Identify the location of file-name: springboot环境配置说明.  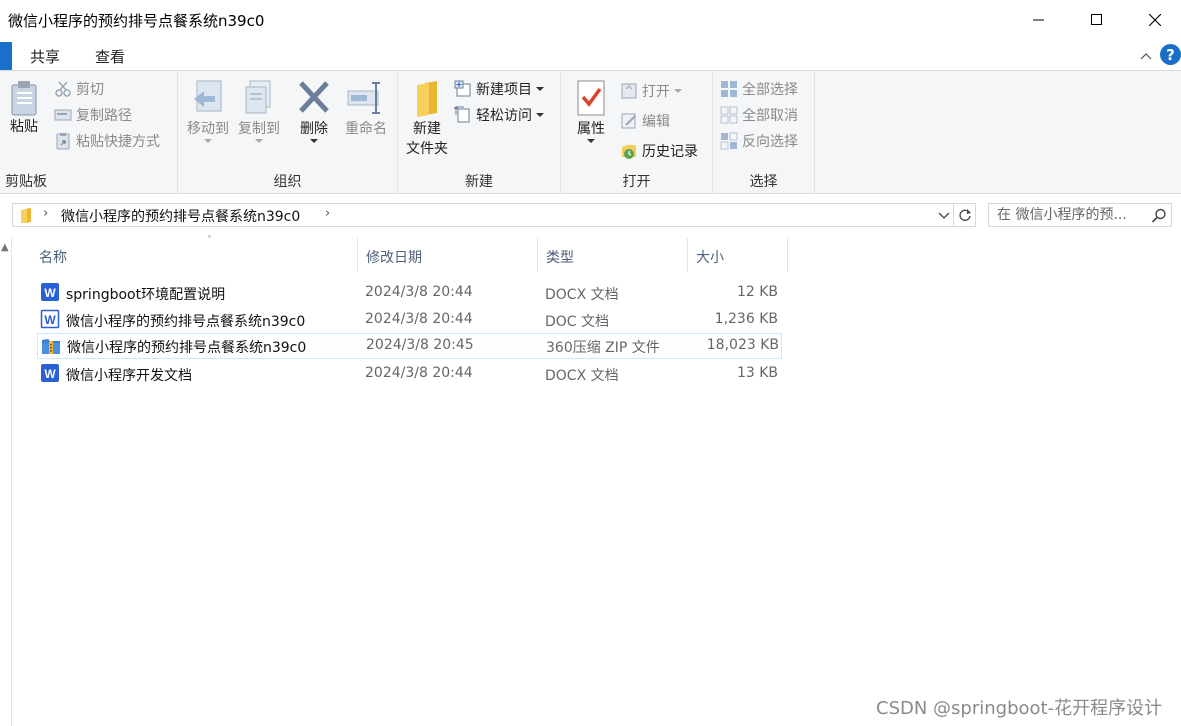
(146, 295).